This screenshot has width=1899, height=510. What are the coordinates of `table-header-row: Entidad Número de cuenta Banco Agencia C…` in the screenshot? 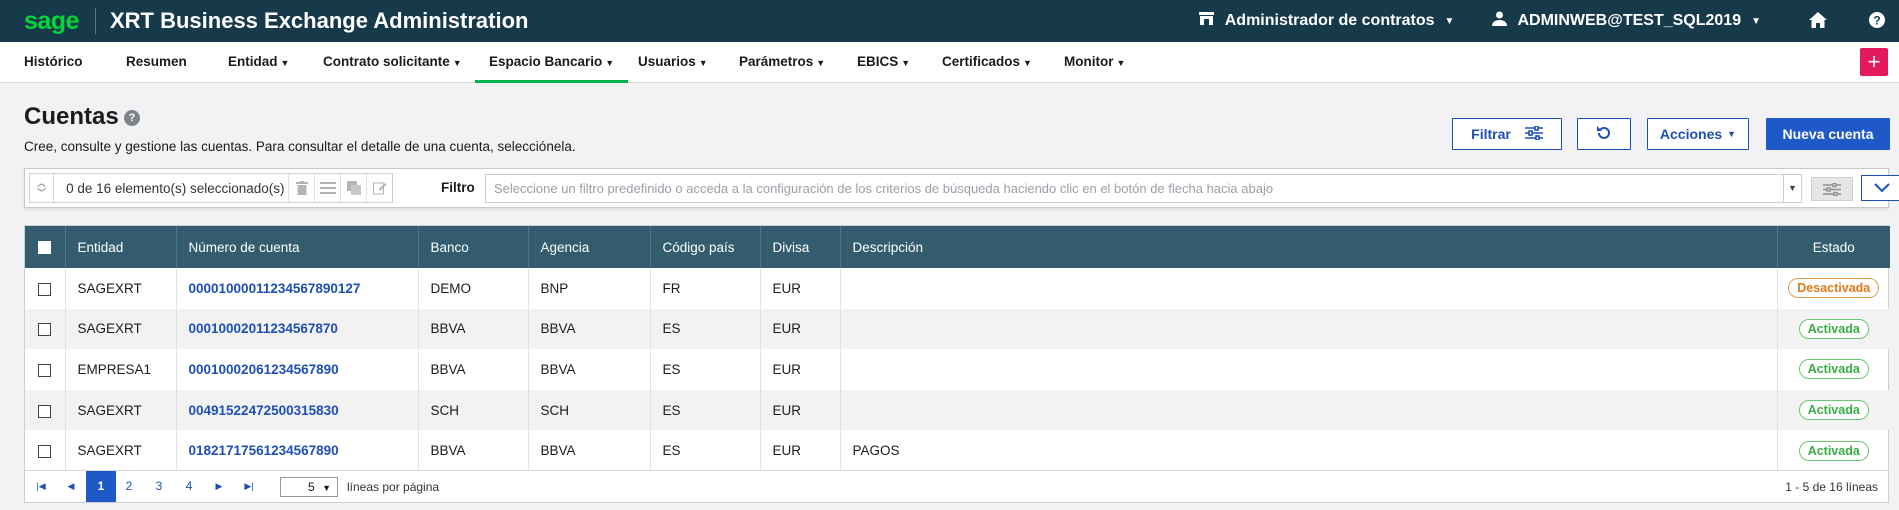 It's located at (957, 247).